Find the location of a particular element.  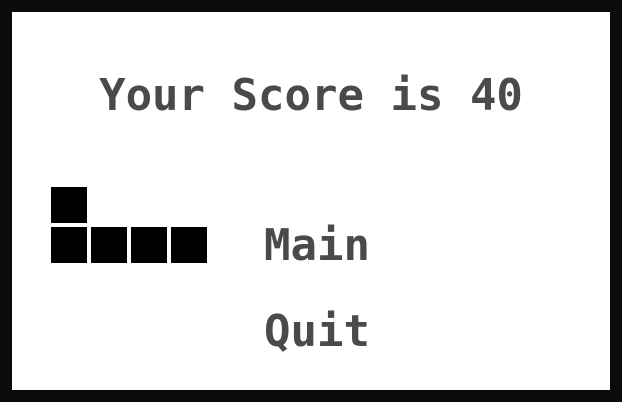

score-text: Your Score is 40 is located at coordinates (311, 95).